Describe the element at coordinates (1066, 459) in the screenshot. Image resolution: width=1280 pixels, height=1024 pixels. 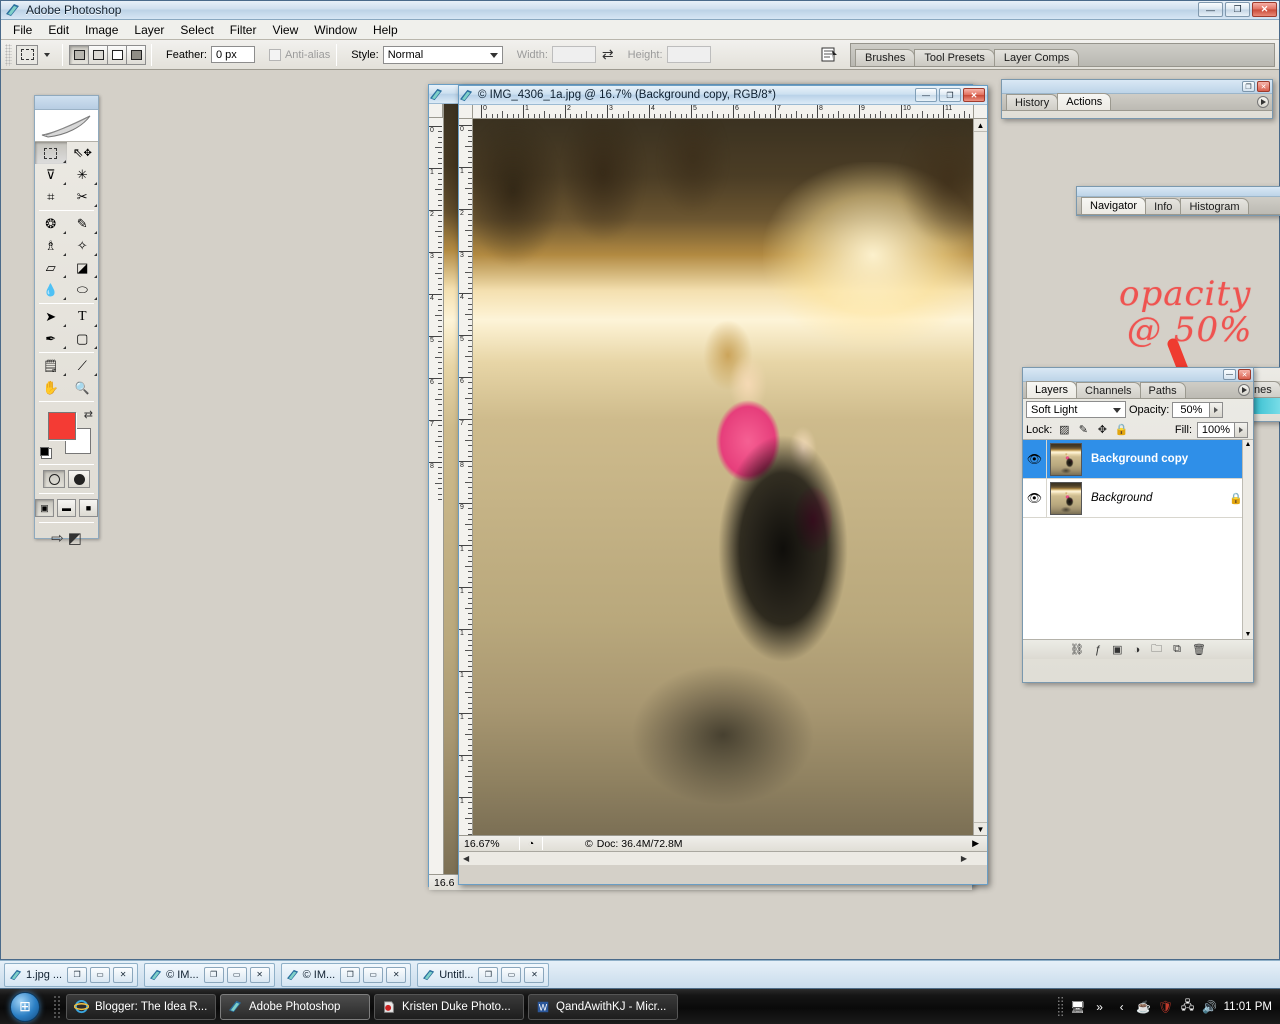
I see `layer-thumbnail` at that location.